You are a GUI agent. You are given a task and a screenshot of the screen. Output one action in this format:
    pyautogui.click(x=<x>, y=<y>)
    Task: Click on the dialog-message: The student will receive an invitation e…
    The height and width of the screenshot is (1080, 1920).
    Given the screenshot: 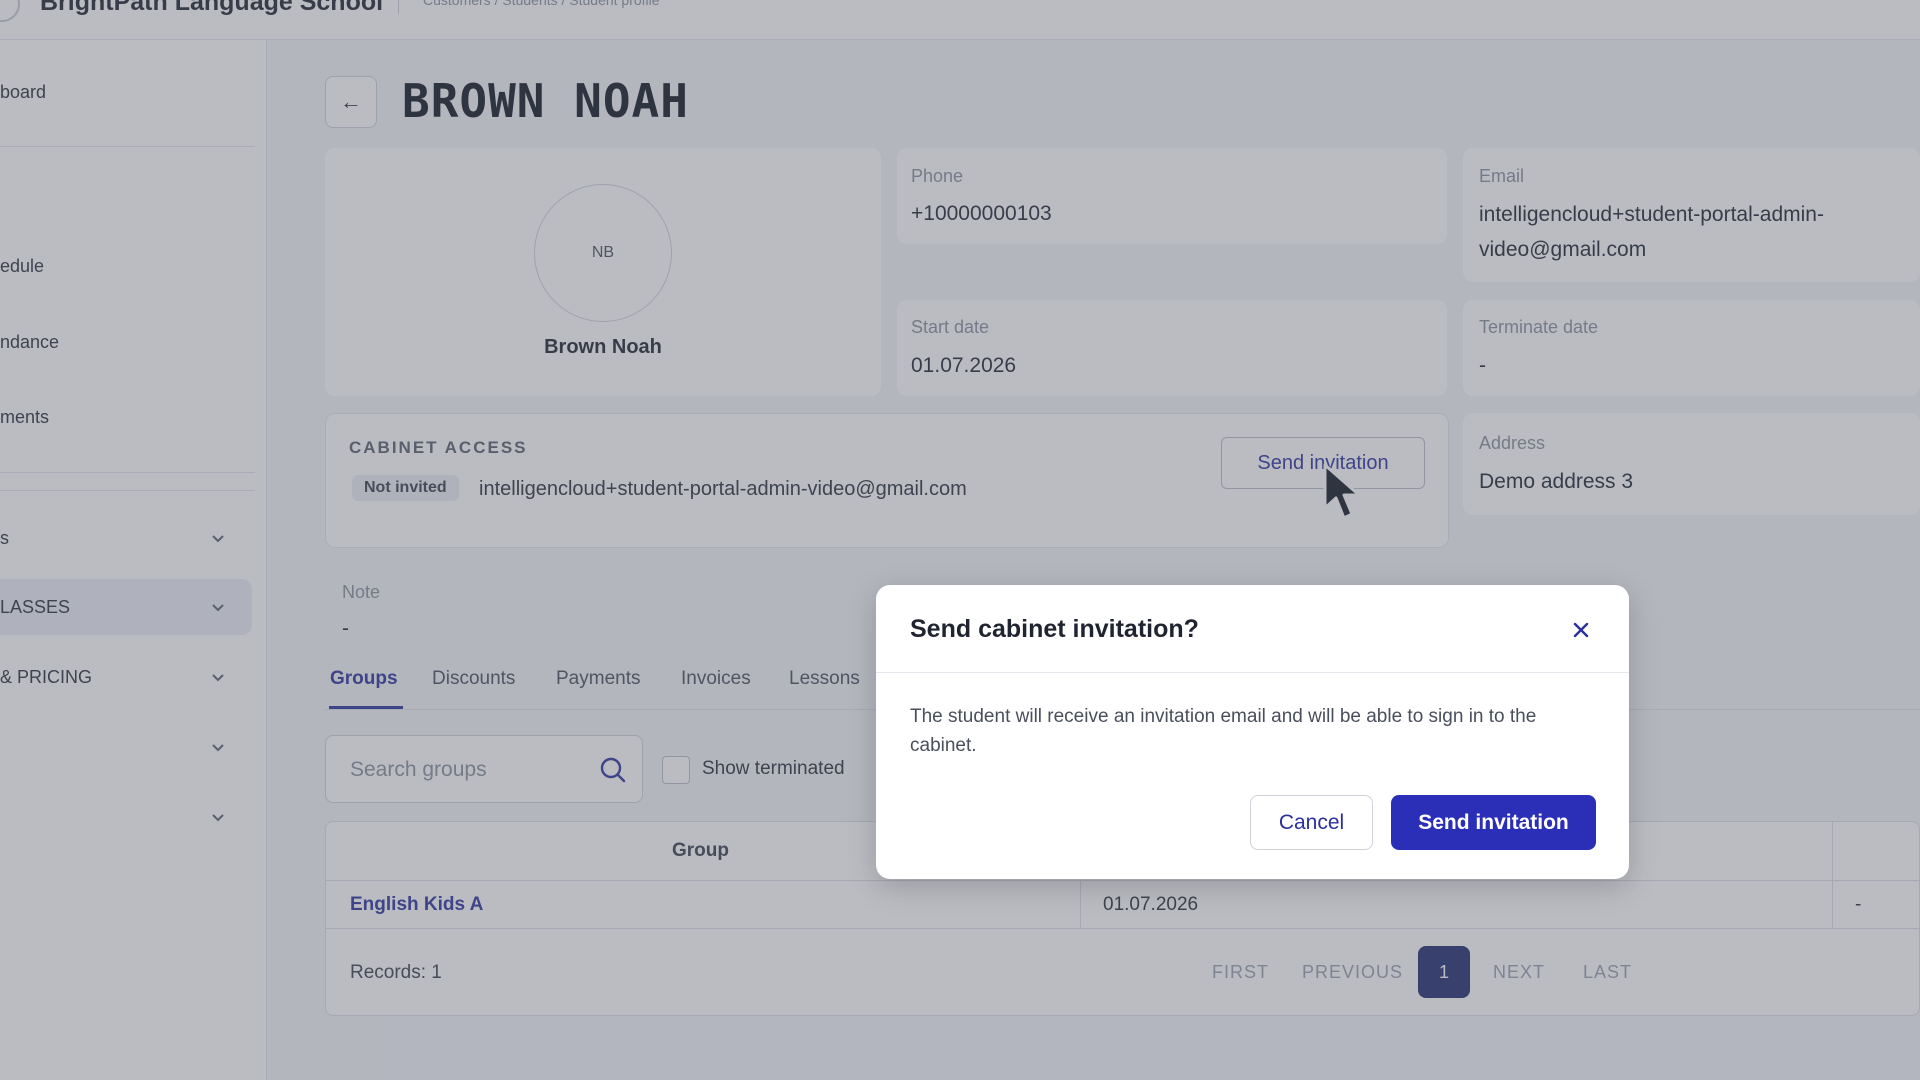 What is the action you would take?
    pyautogui.click(x=1223, y=731)
    